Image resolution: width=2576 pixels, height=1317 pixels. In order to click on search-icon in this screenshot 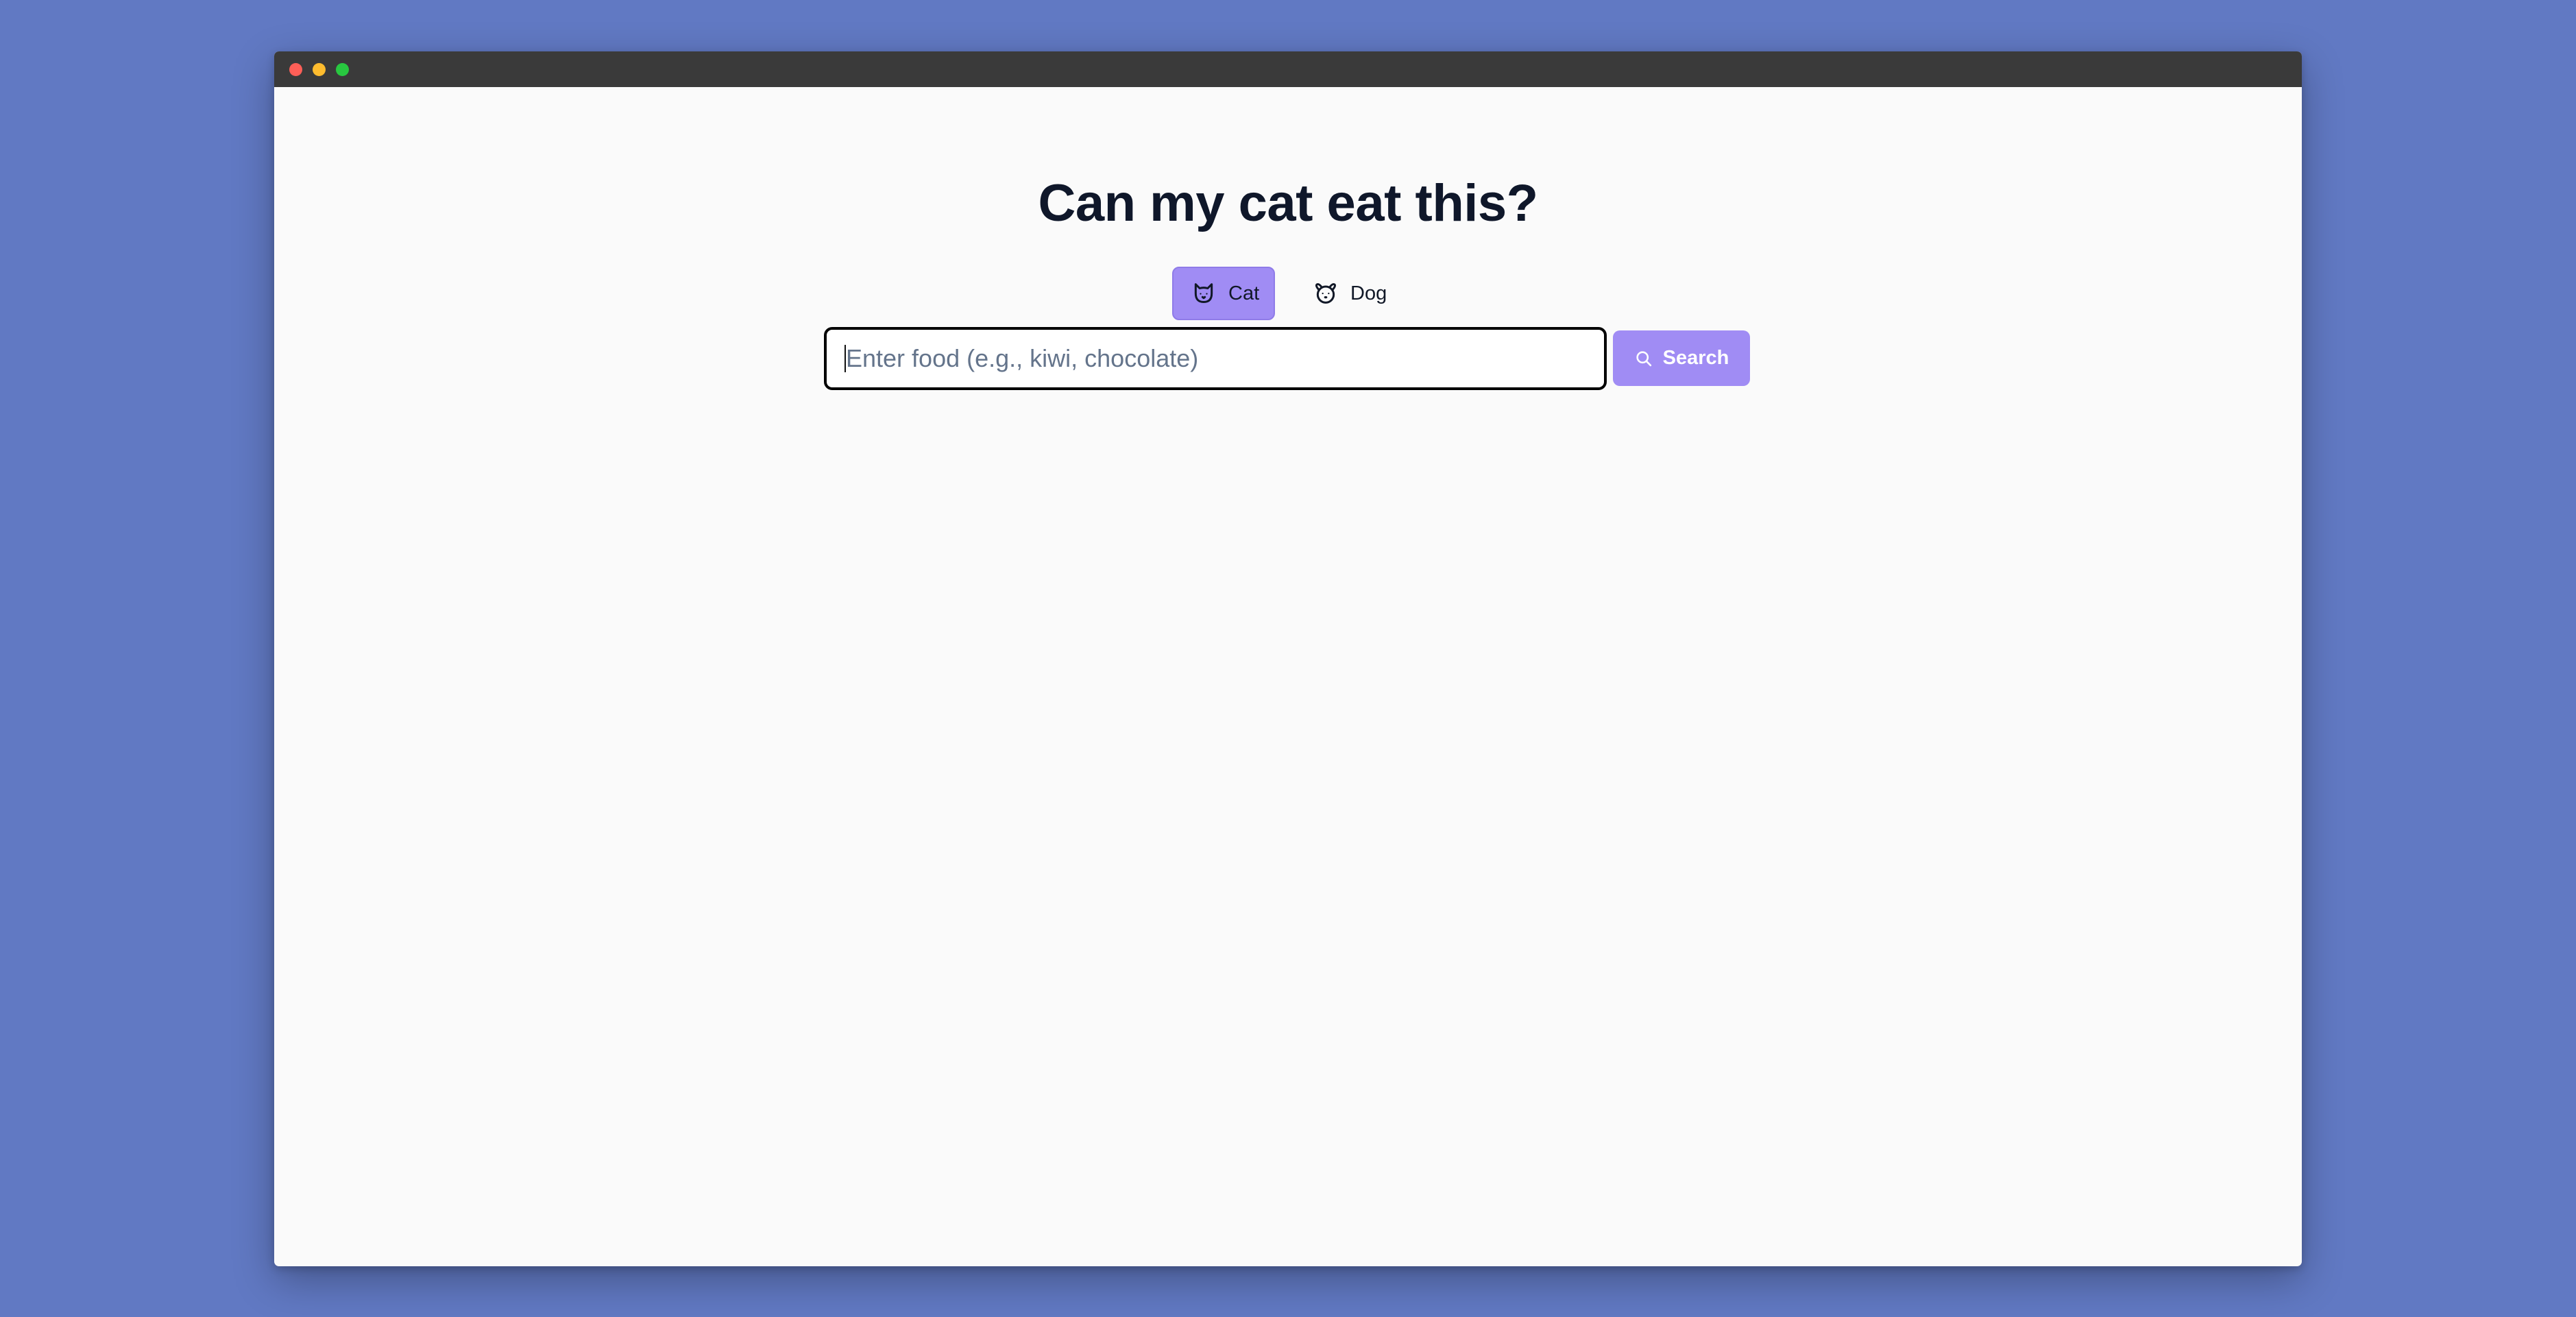, I will do `click(1643, 358)`.